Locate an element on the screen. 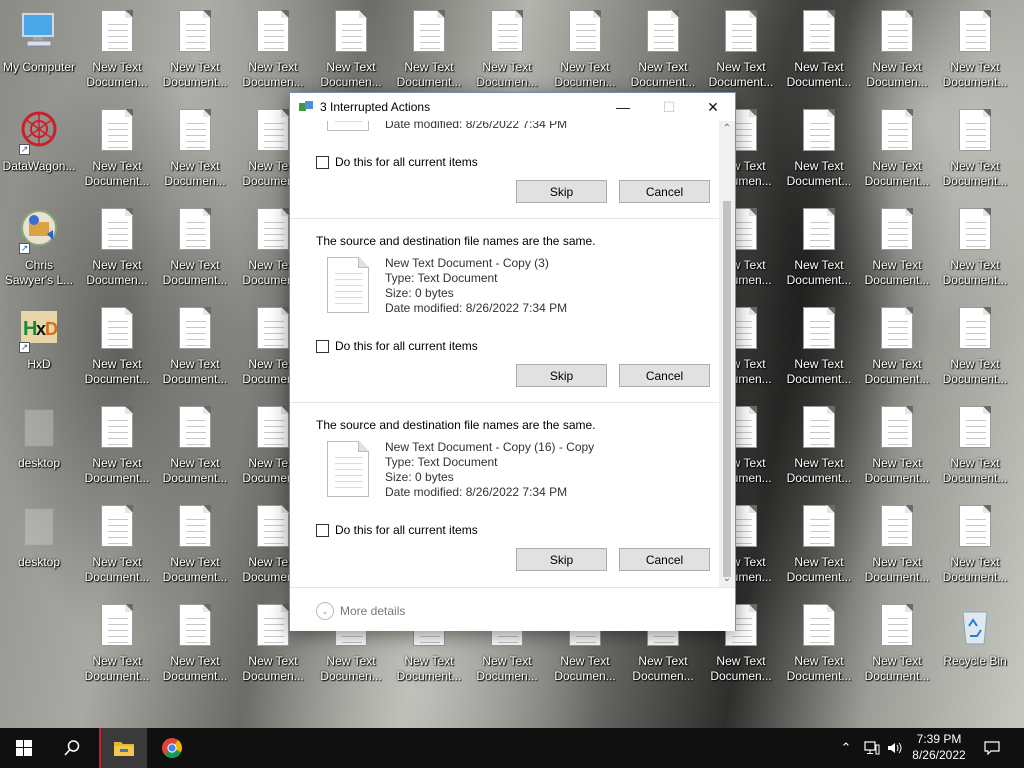 The image size is (1024, 768). more-details-toggle: ⌄ More details is located at coordinates (360, 611).